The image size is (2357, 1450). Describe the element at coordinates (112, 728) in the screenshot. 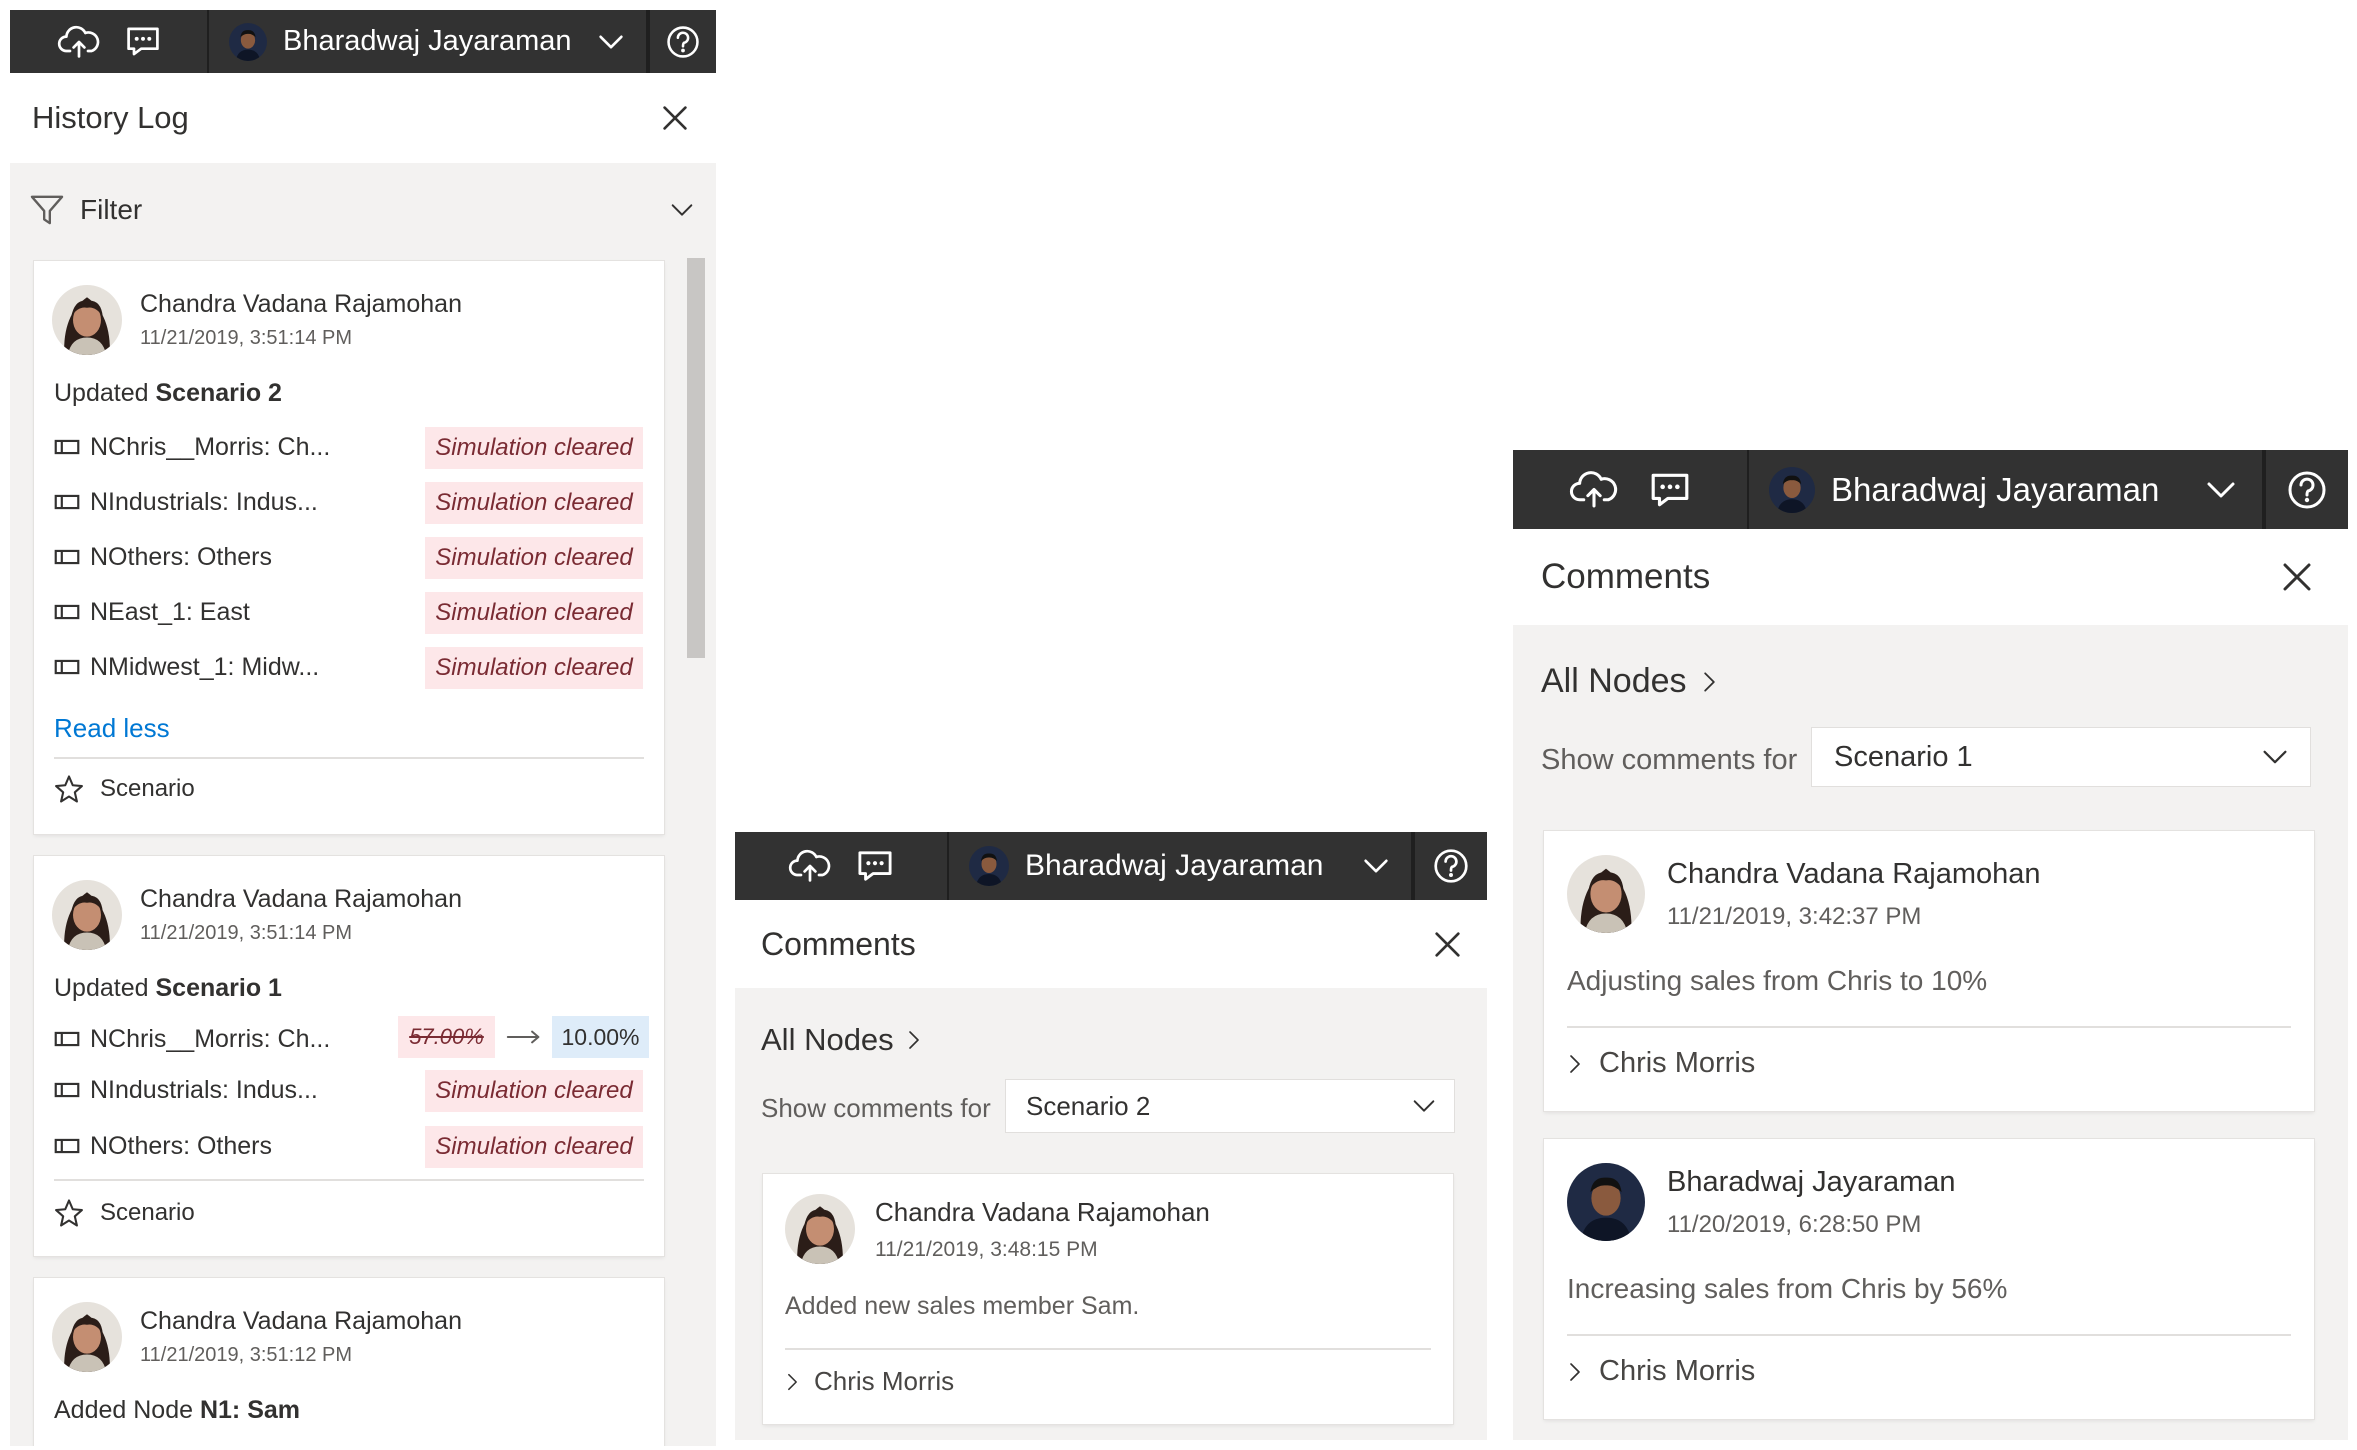

I see `read-less-link: Read less` at that location.